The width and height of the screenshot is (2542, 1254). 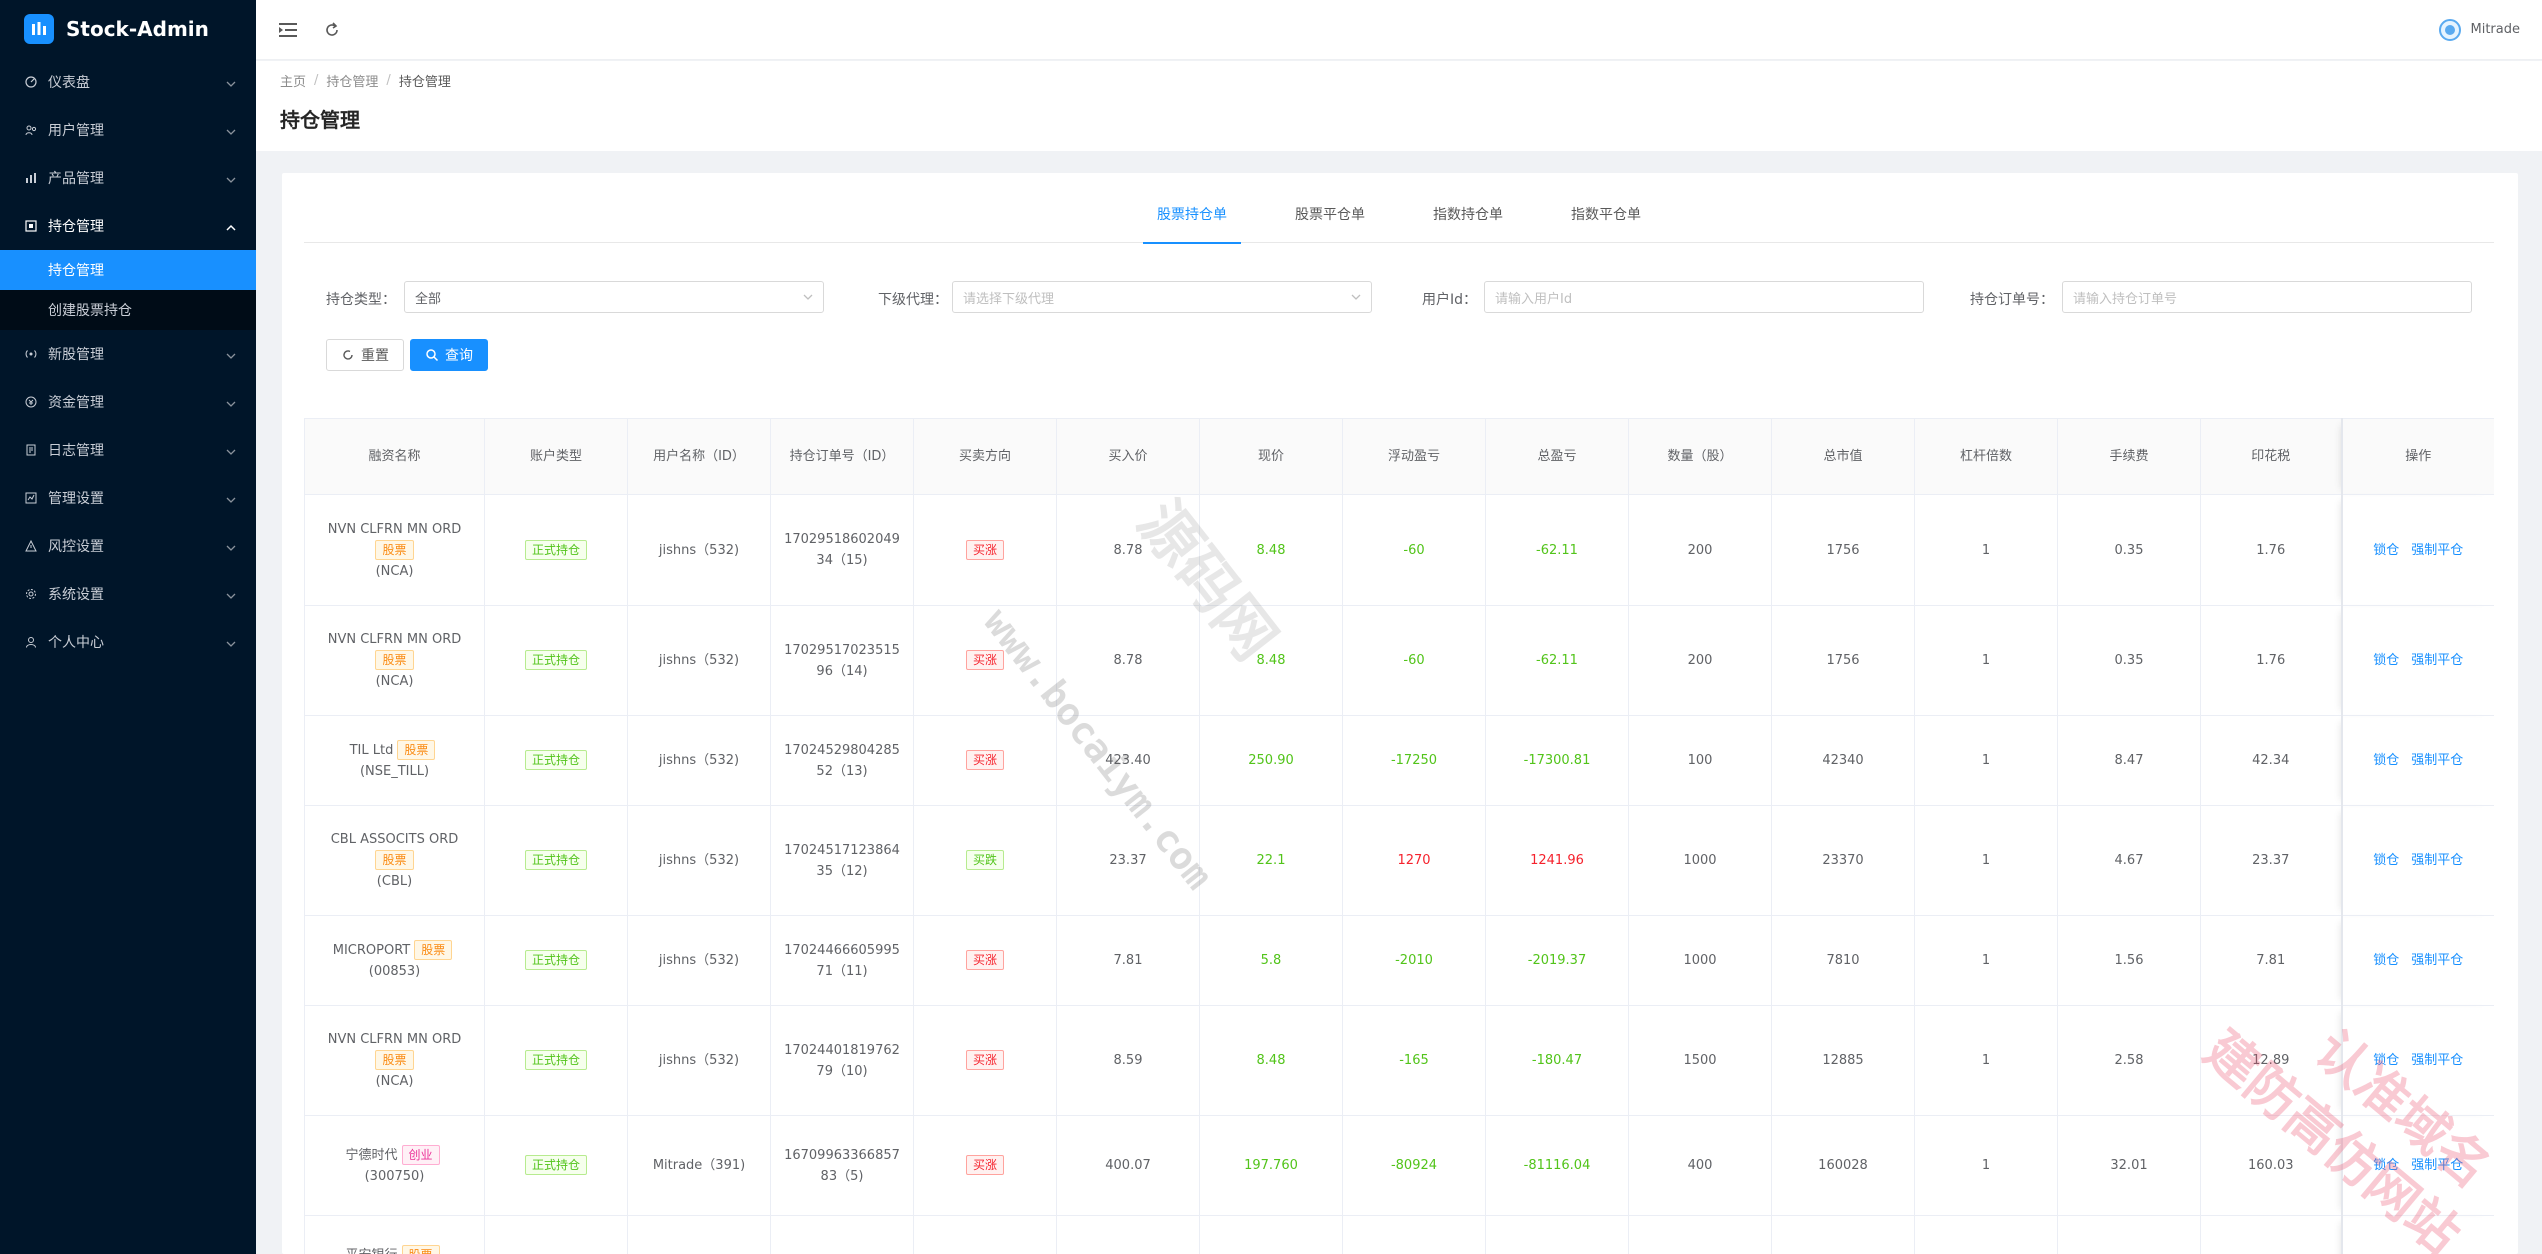 What do you see at coordinates (1557, 456) in the screenshot?
I see `column-header: 总盈亏` at bounding box center [1557, 456].